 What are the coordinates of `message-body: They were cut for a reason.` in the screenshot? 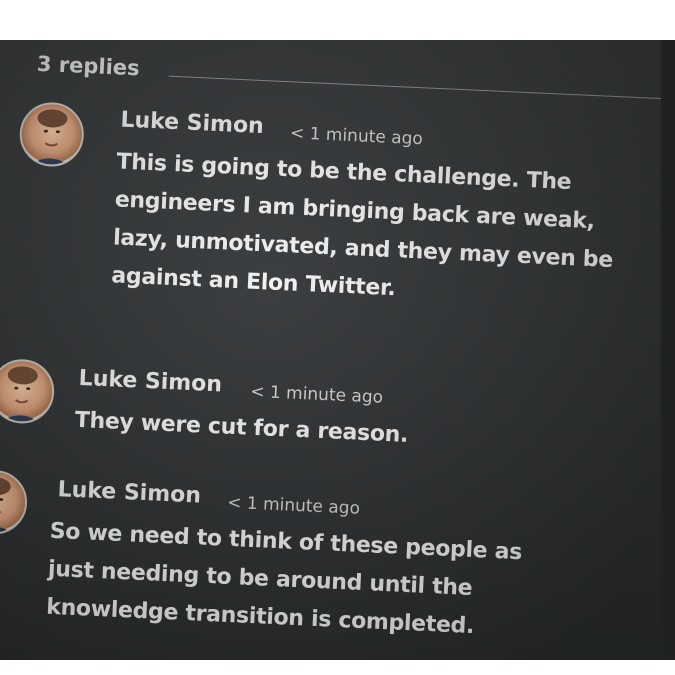 It's located at (241, 428).